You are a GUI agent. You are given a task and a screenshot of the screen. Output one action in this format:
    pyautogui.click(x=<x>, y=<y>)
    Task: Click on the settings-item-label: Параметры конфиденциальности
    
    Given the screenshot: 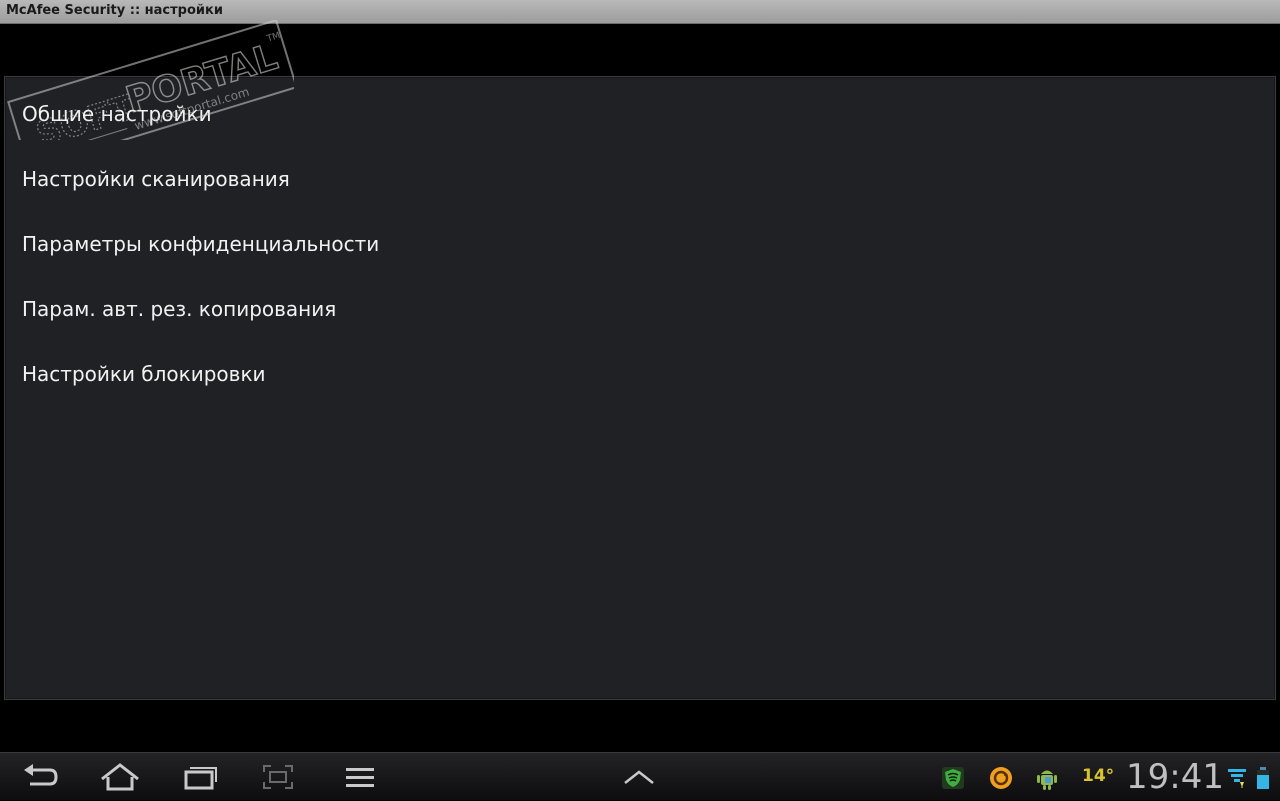 What is the action you would take?
    pyautogui.click(x=201, y=243)
    